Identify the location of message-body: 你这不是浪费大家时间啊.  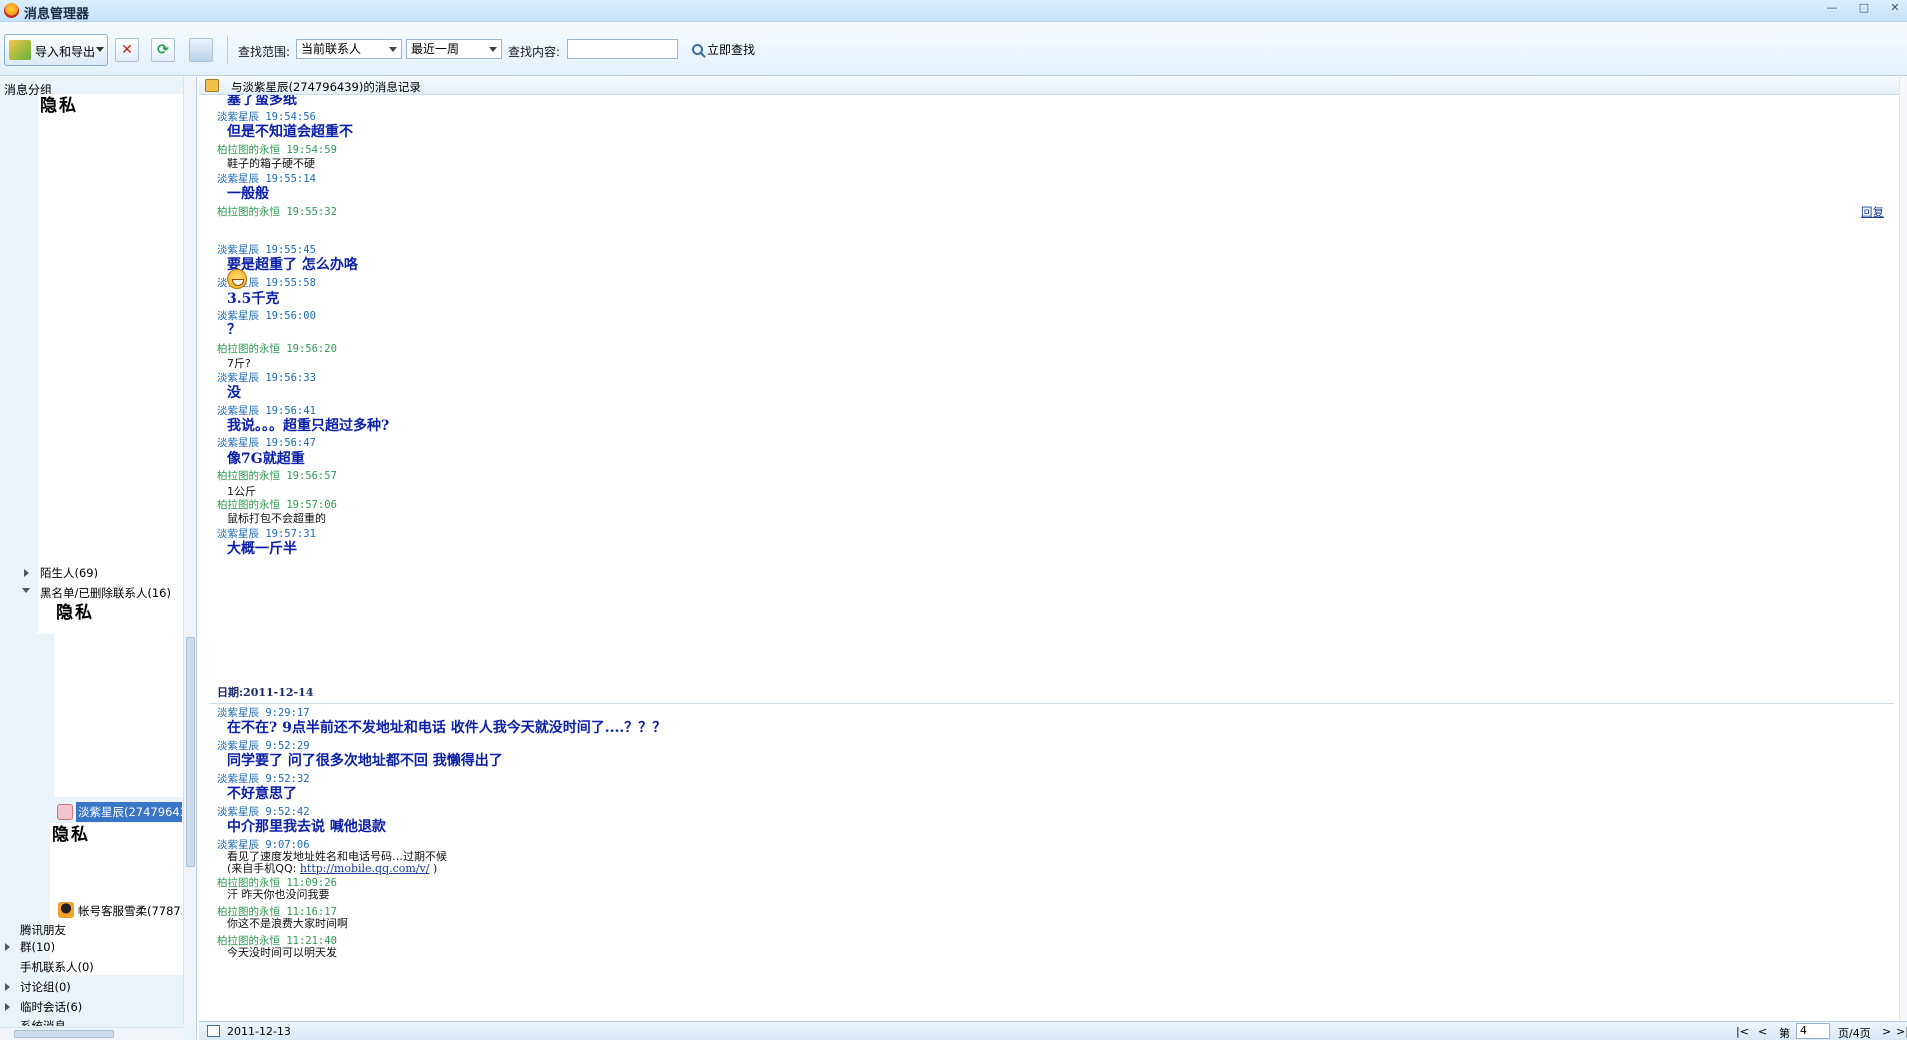
(287, 923).